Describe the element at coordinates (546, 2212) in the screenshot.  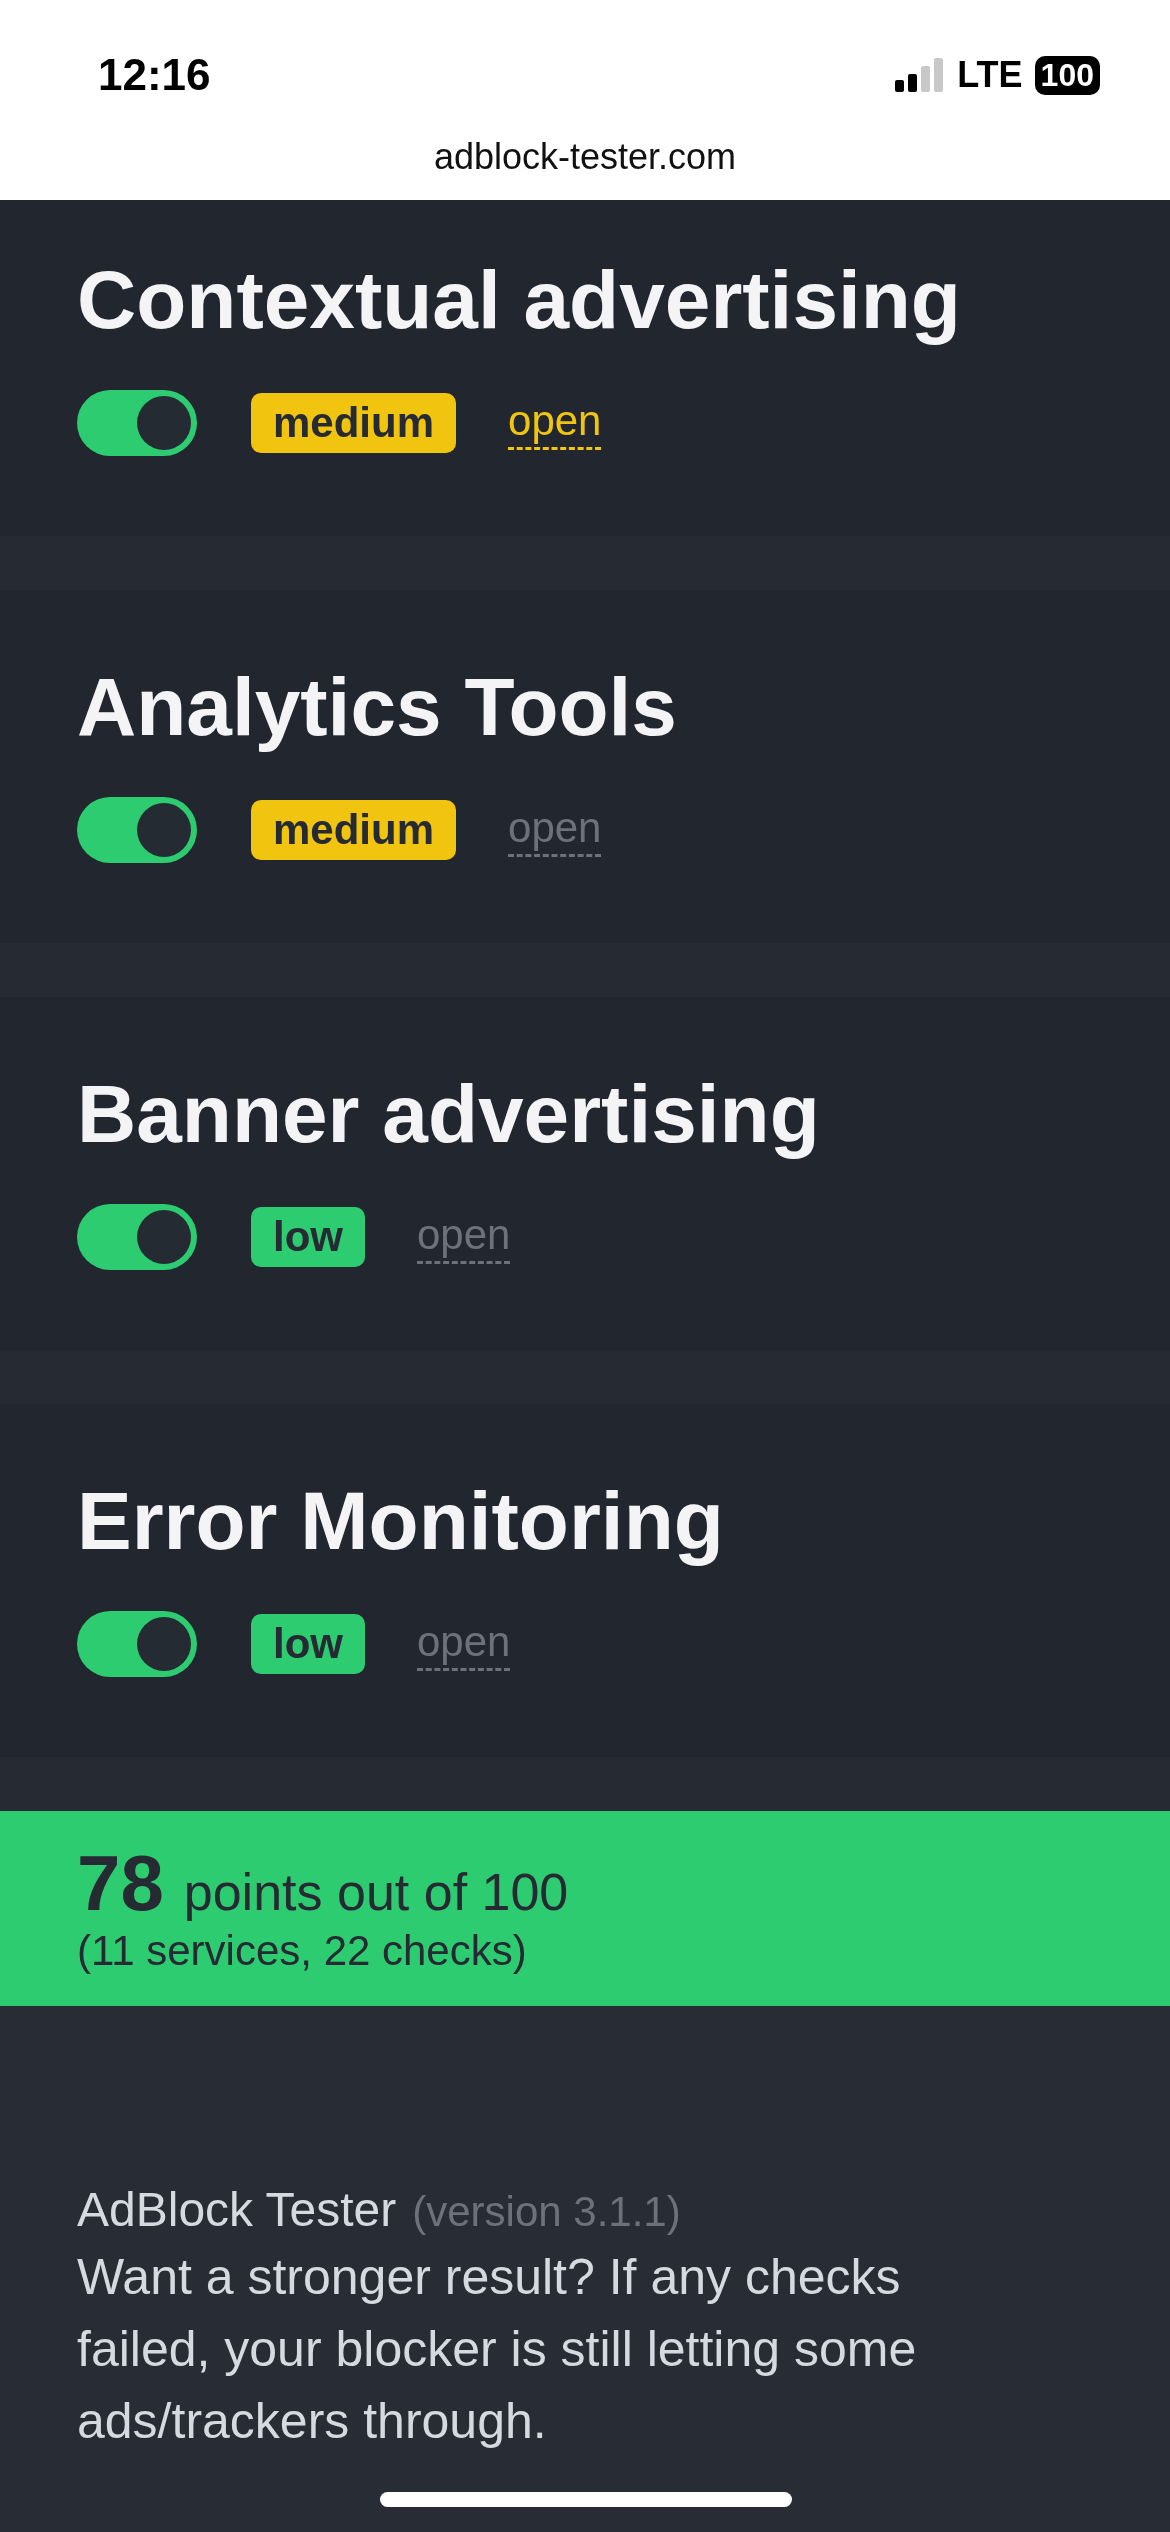
I see `app-version: (version 3.1.1)` at that location.